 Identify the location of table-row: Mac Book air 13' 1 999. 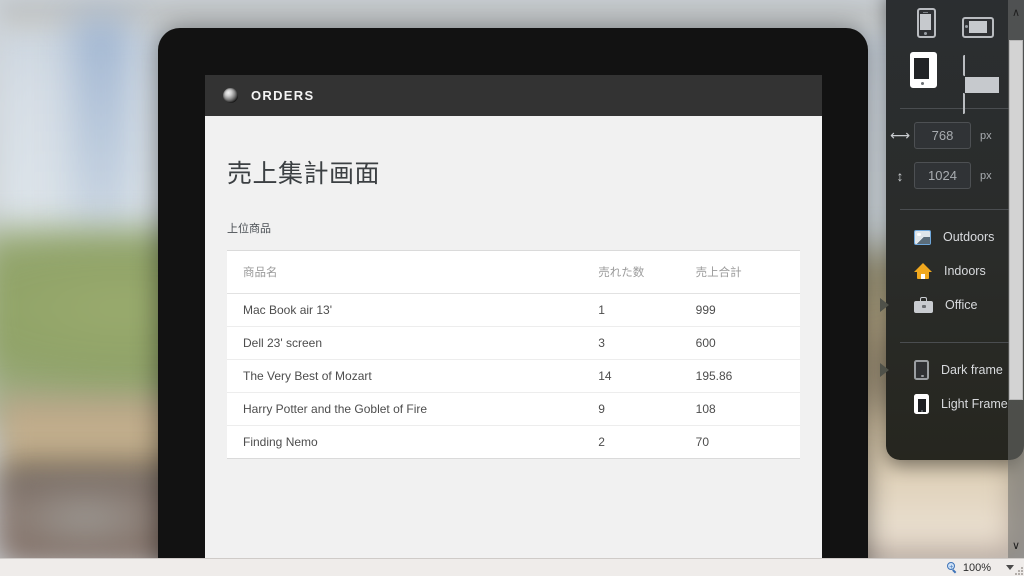
(513, 310).